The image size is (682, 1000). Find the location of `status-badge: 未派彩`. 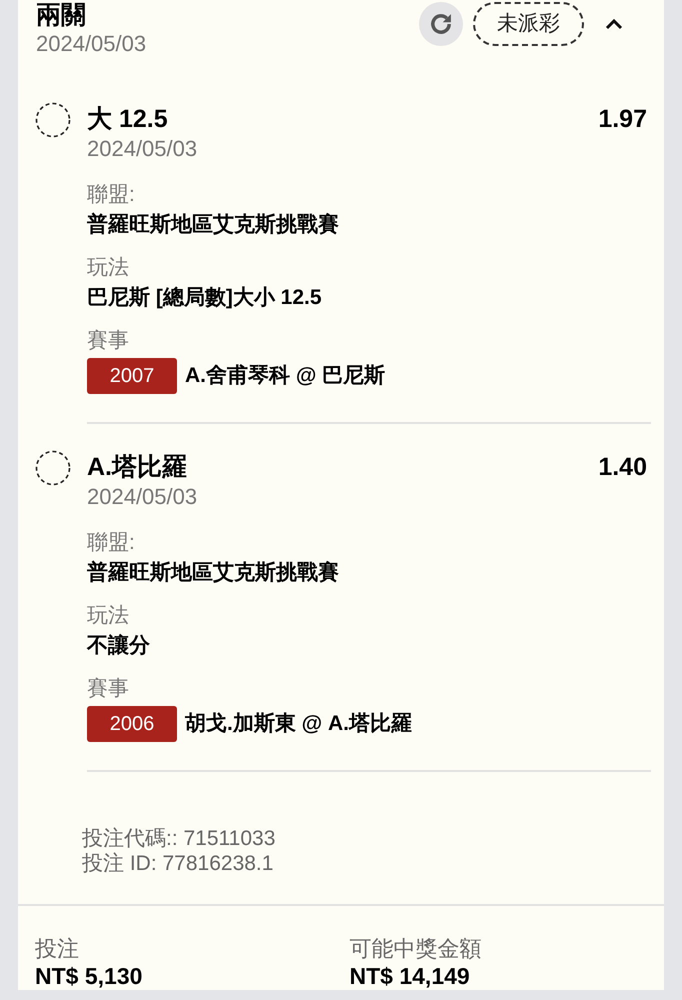

status-badge: 未派彩 is located at coordinates (528, 24).